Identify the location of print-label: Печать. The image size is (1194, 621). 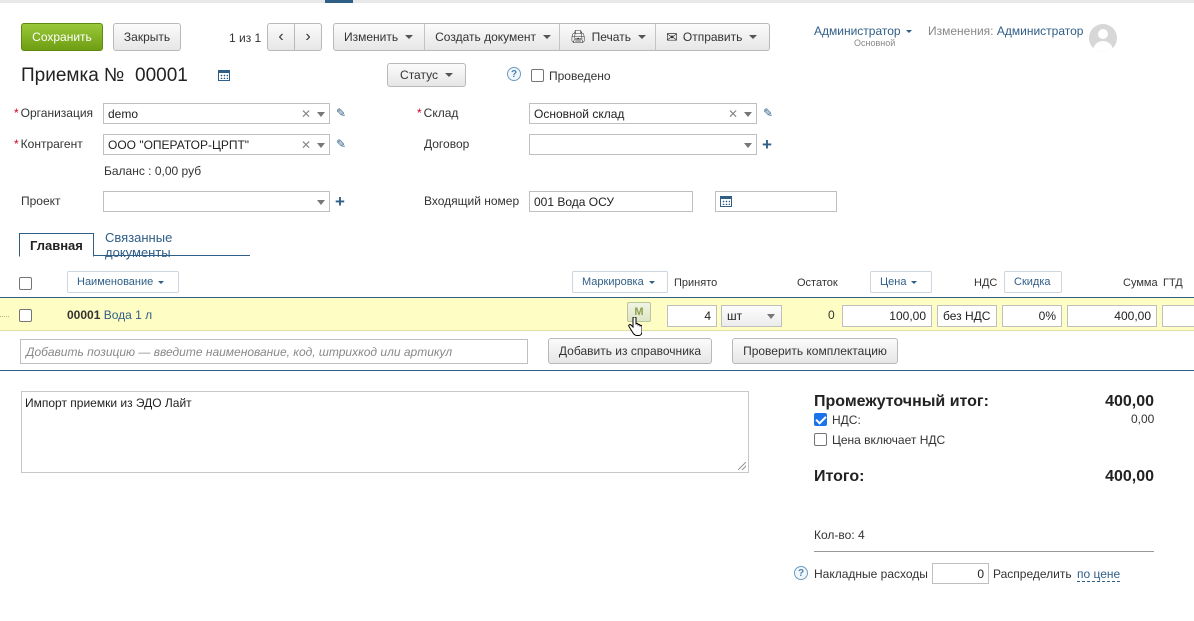
(611, 37).